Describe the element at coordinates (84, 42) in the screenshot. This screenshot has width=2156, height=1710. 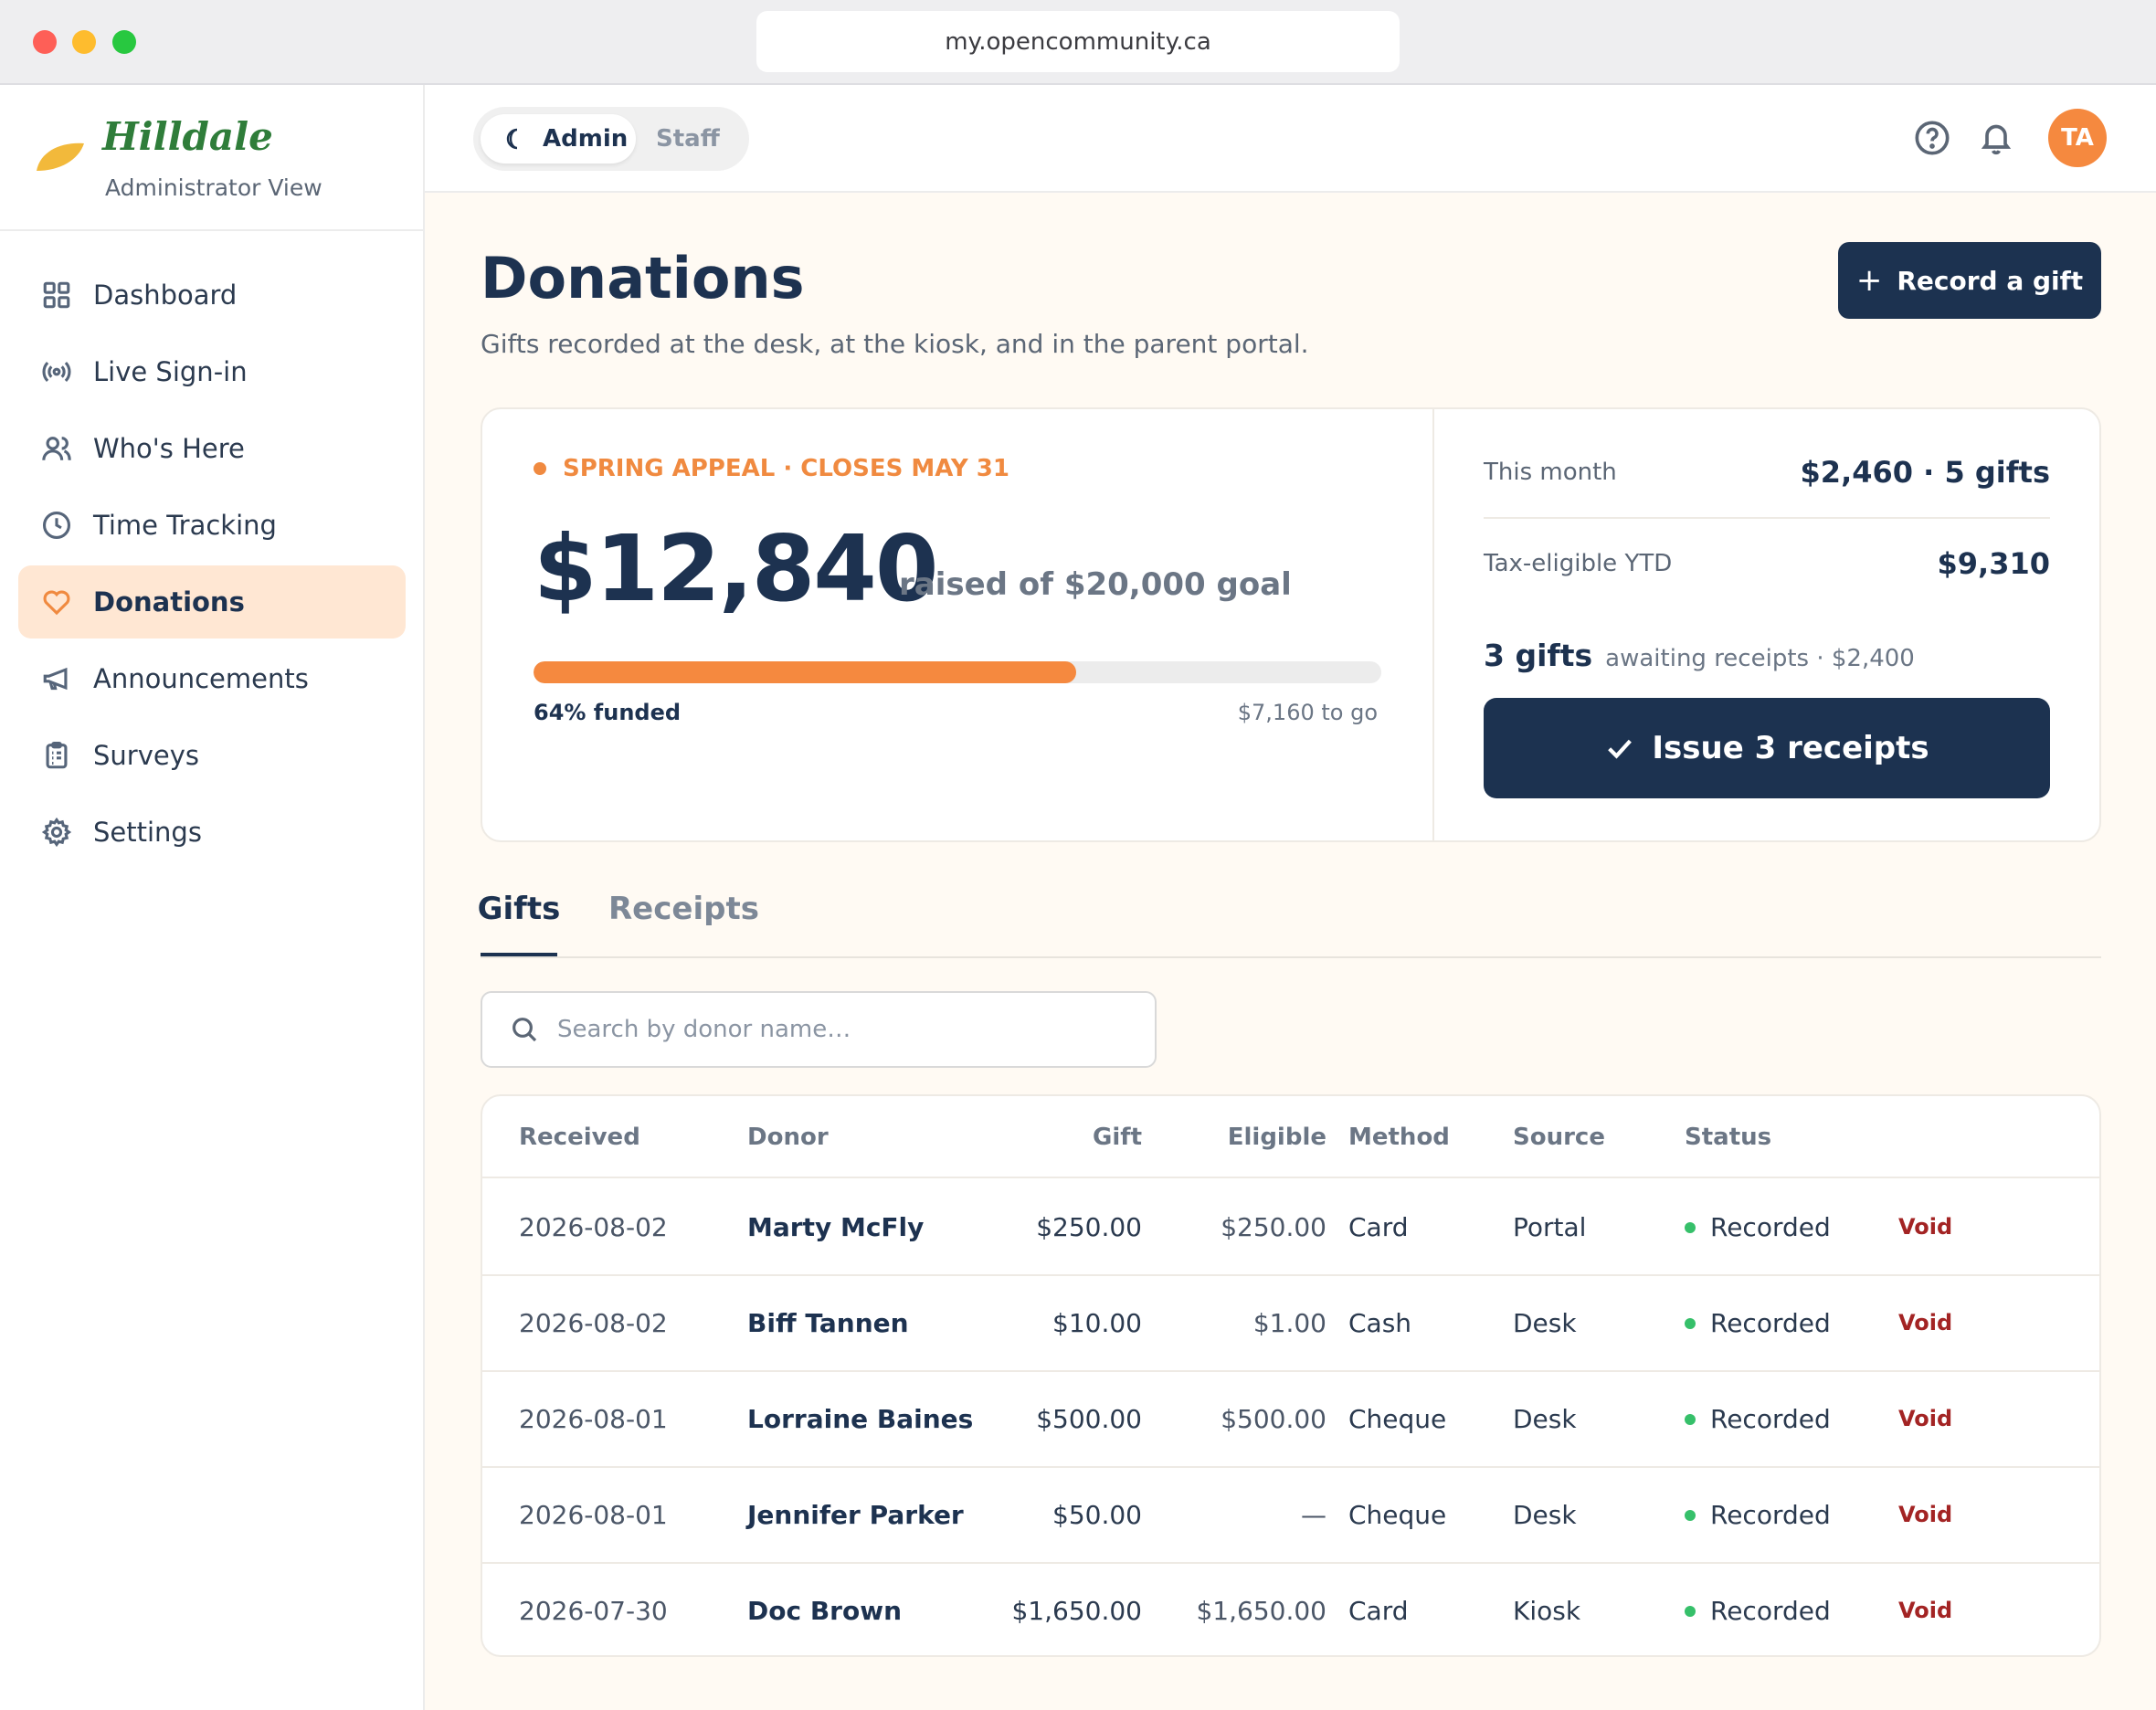
I see `window-minimize-button` at that location.